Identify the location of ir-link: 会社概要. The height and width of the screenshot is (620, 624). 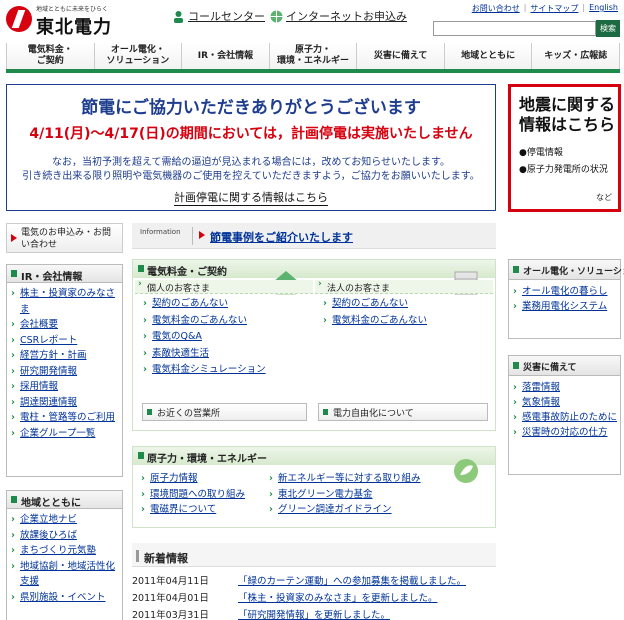
(39, 324).